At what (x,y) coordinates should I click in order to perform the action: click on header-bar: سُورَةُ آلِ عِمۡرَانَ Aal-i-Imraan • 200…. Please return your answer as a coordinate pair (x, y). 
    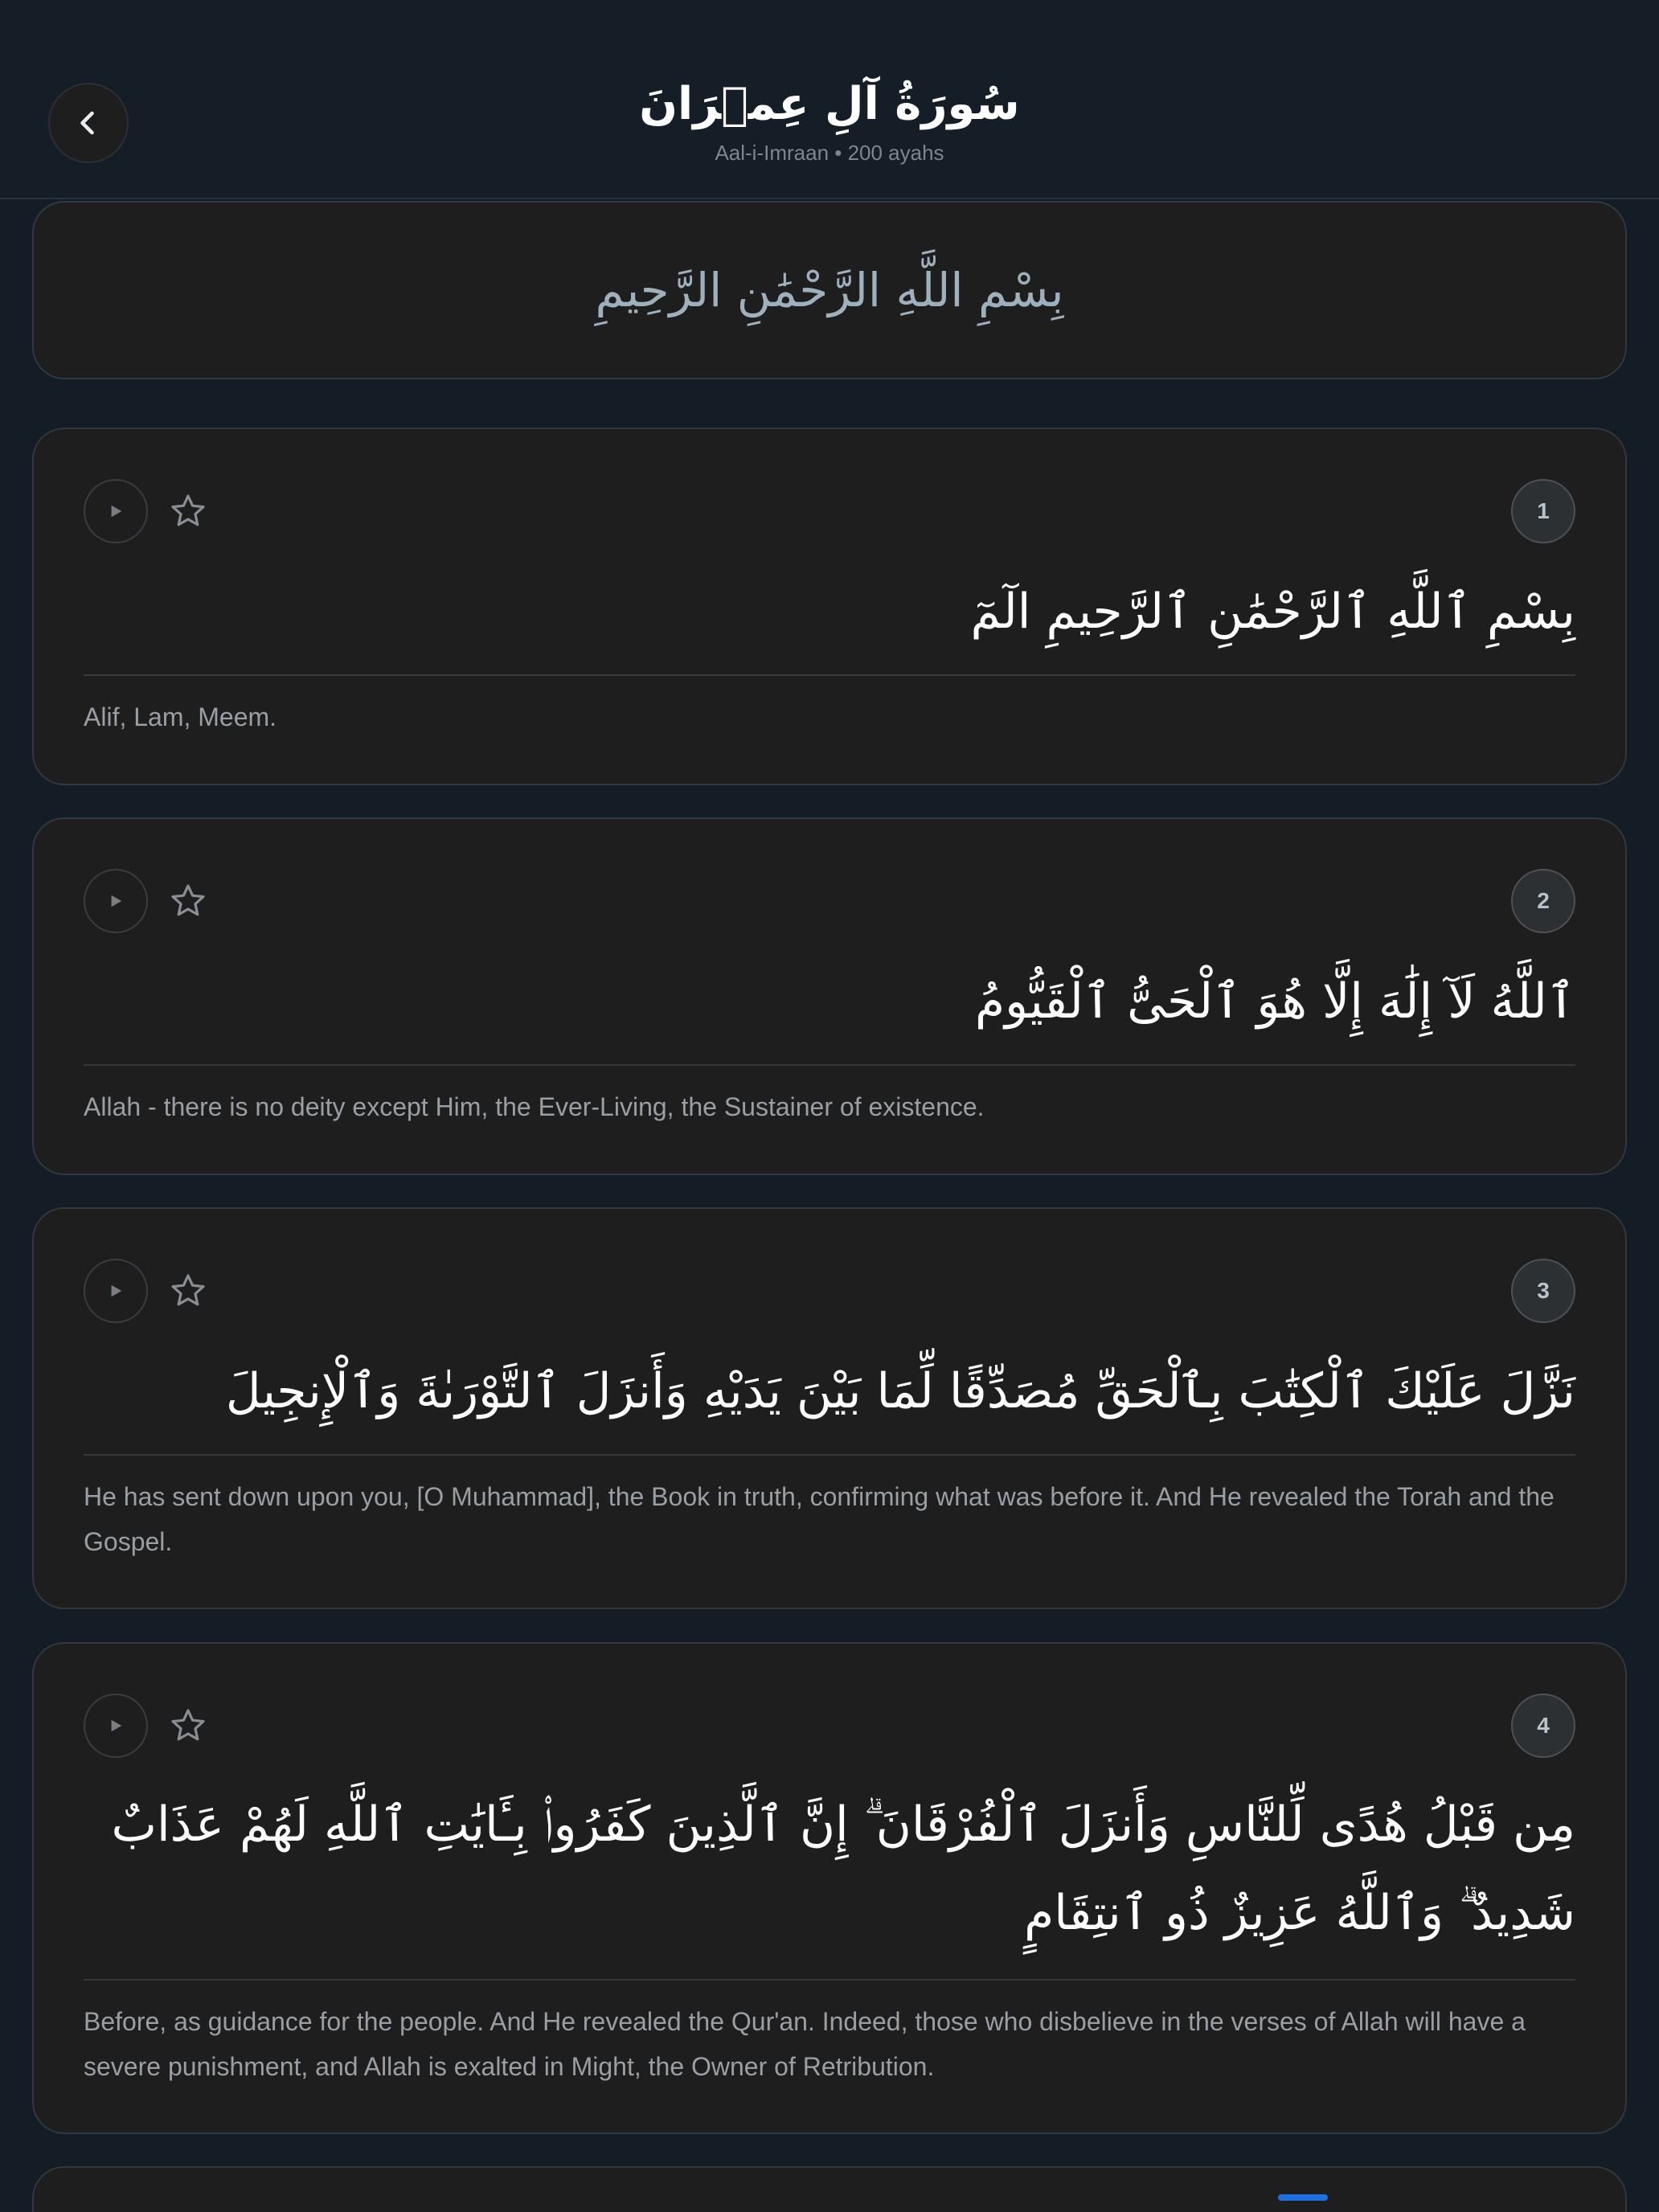
    Looking at the image, I should click on (829, 99).